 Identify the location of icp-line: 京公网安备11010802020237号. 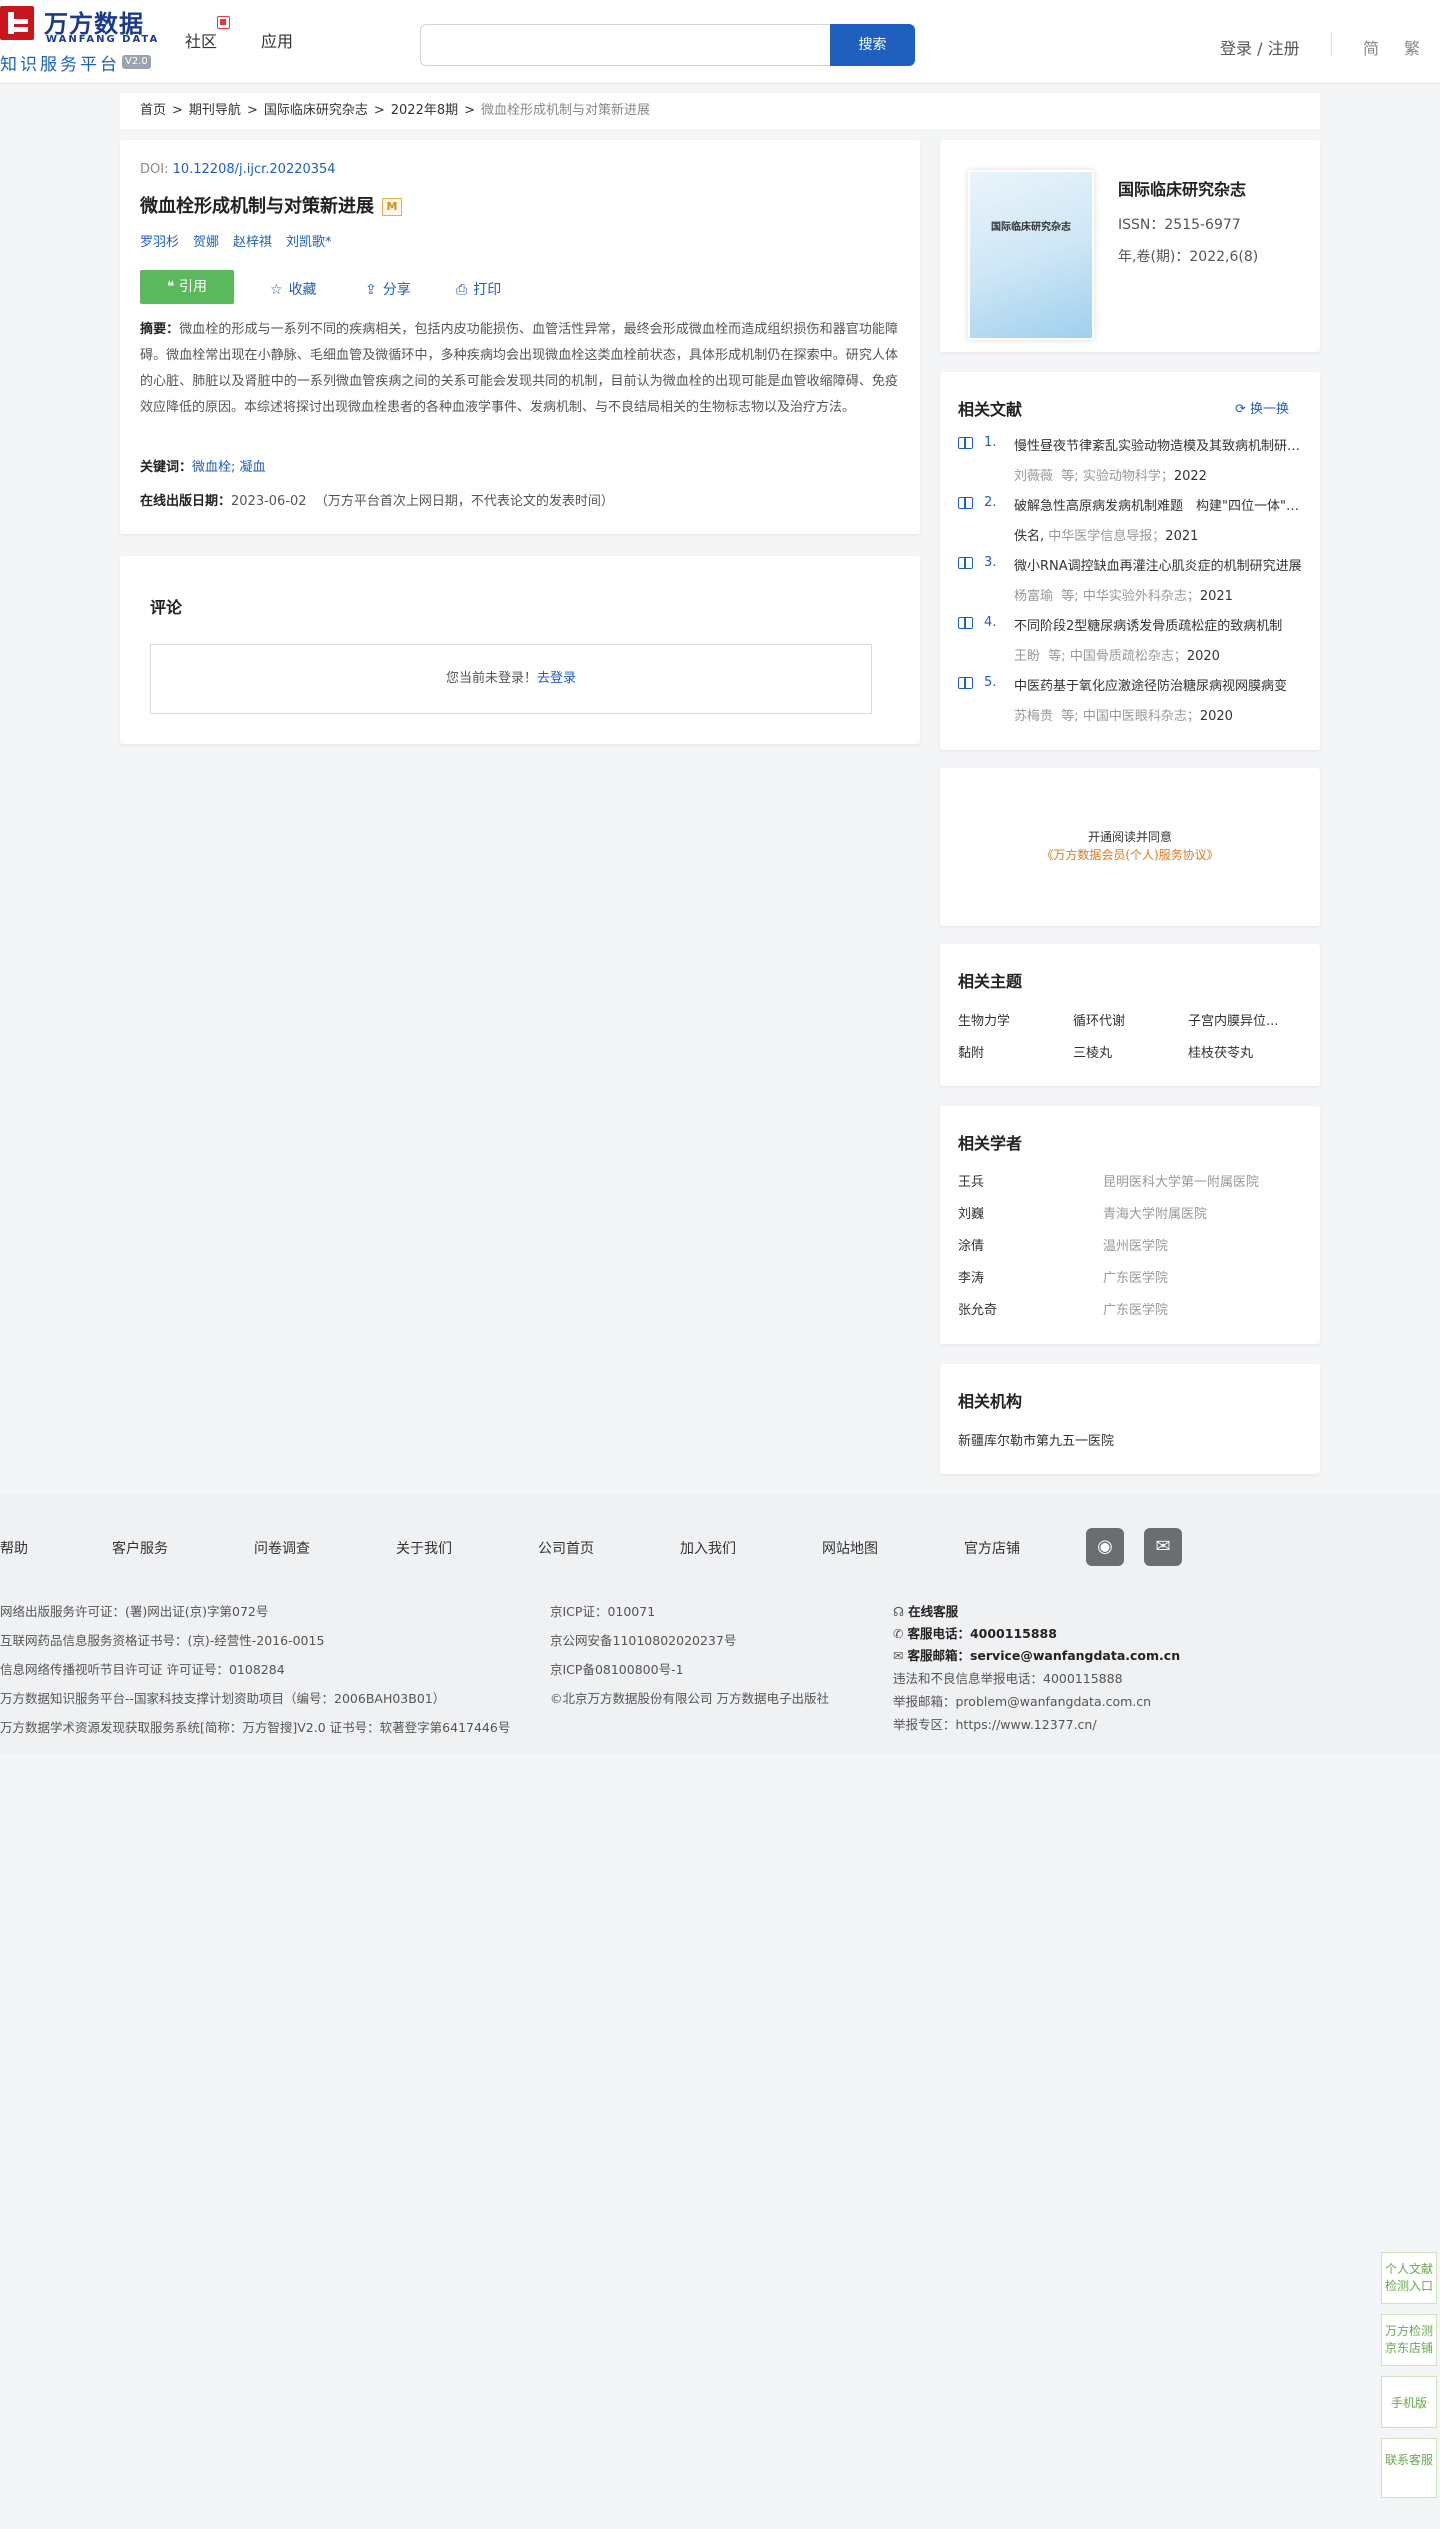
(643, 1639).